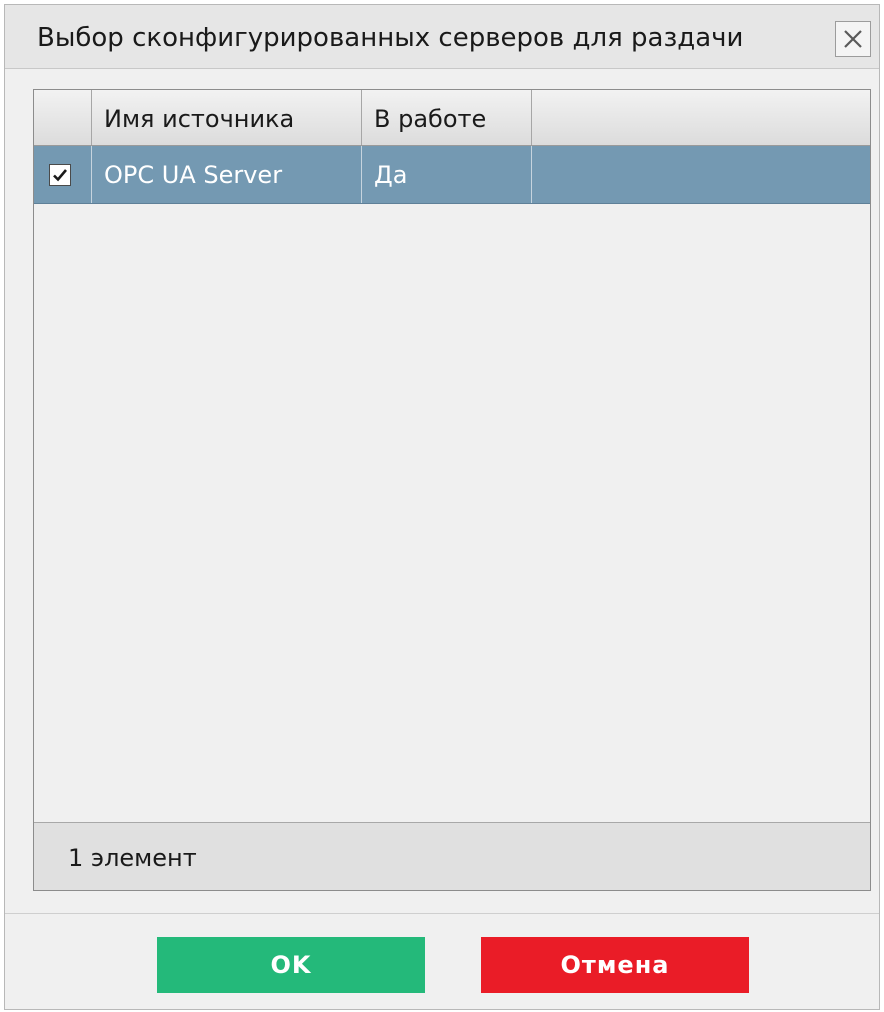 The image size is (884, 1012). I want to click on source-name: OPC UA Server, so click(193, 175).